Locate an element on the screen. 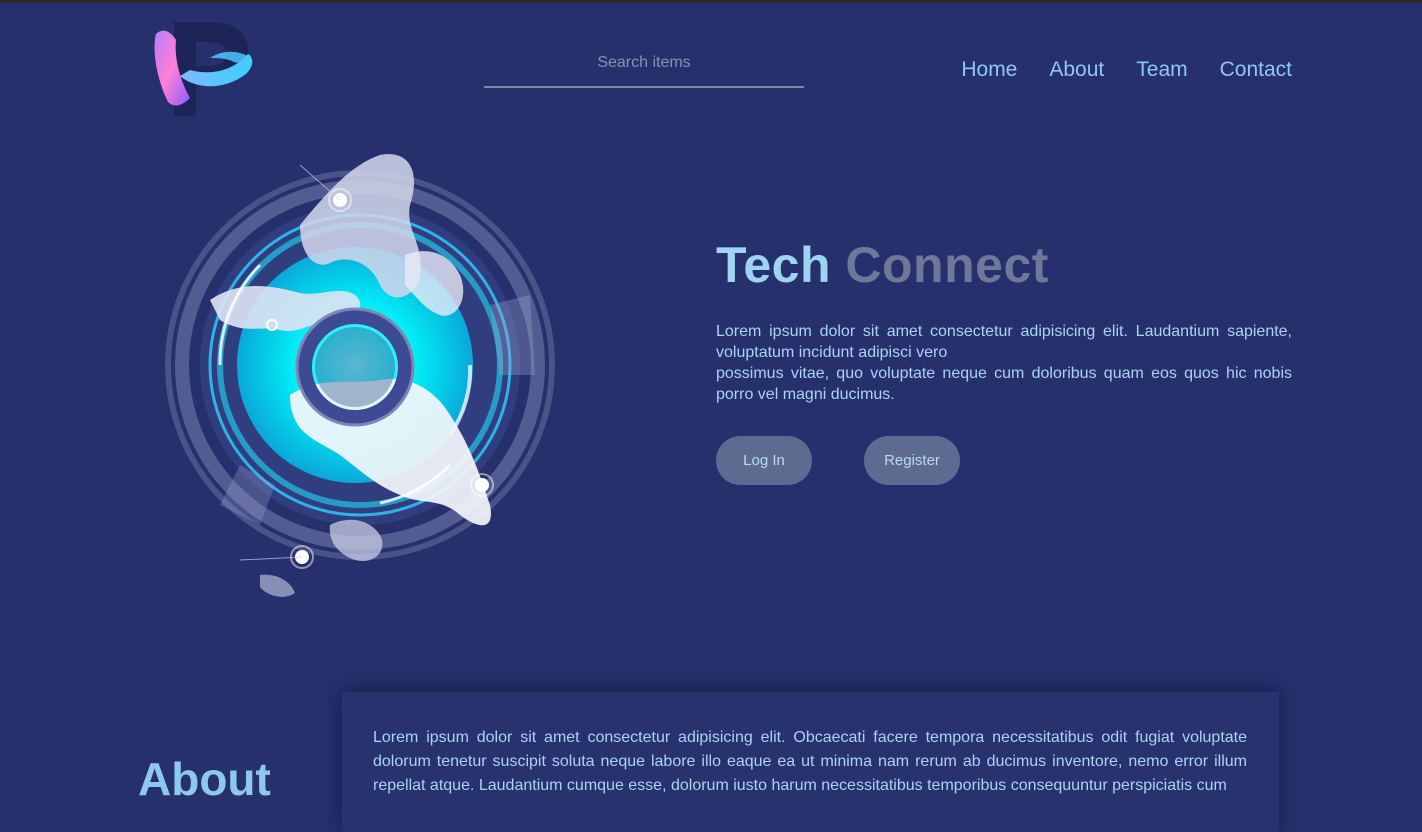 The image size is (1422, 832). about-heading: About is located at coordinates (204, 779).